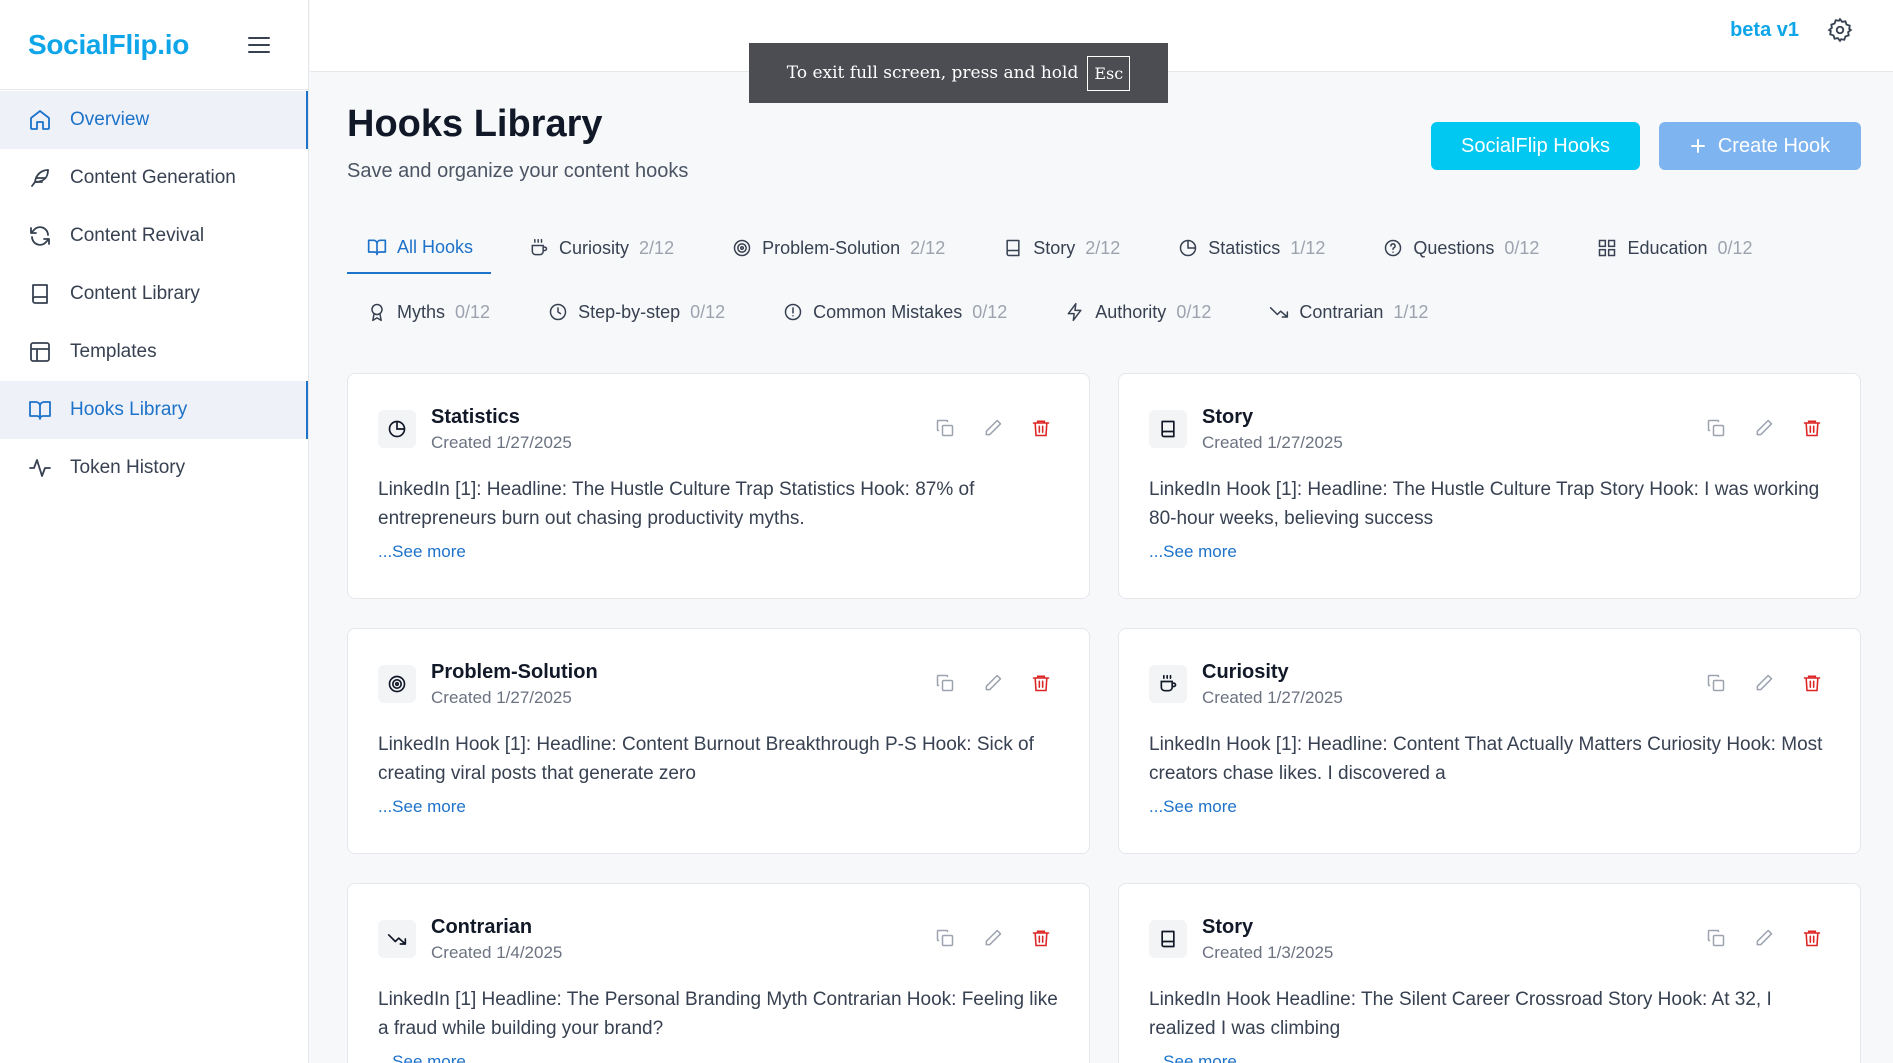  I want to click on hamburger-menu-icon, so click(259, 45).